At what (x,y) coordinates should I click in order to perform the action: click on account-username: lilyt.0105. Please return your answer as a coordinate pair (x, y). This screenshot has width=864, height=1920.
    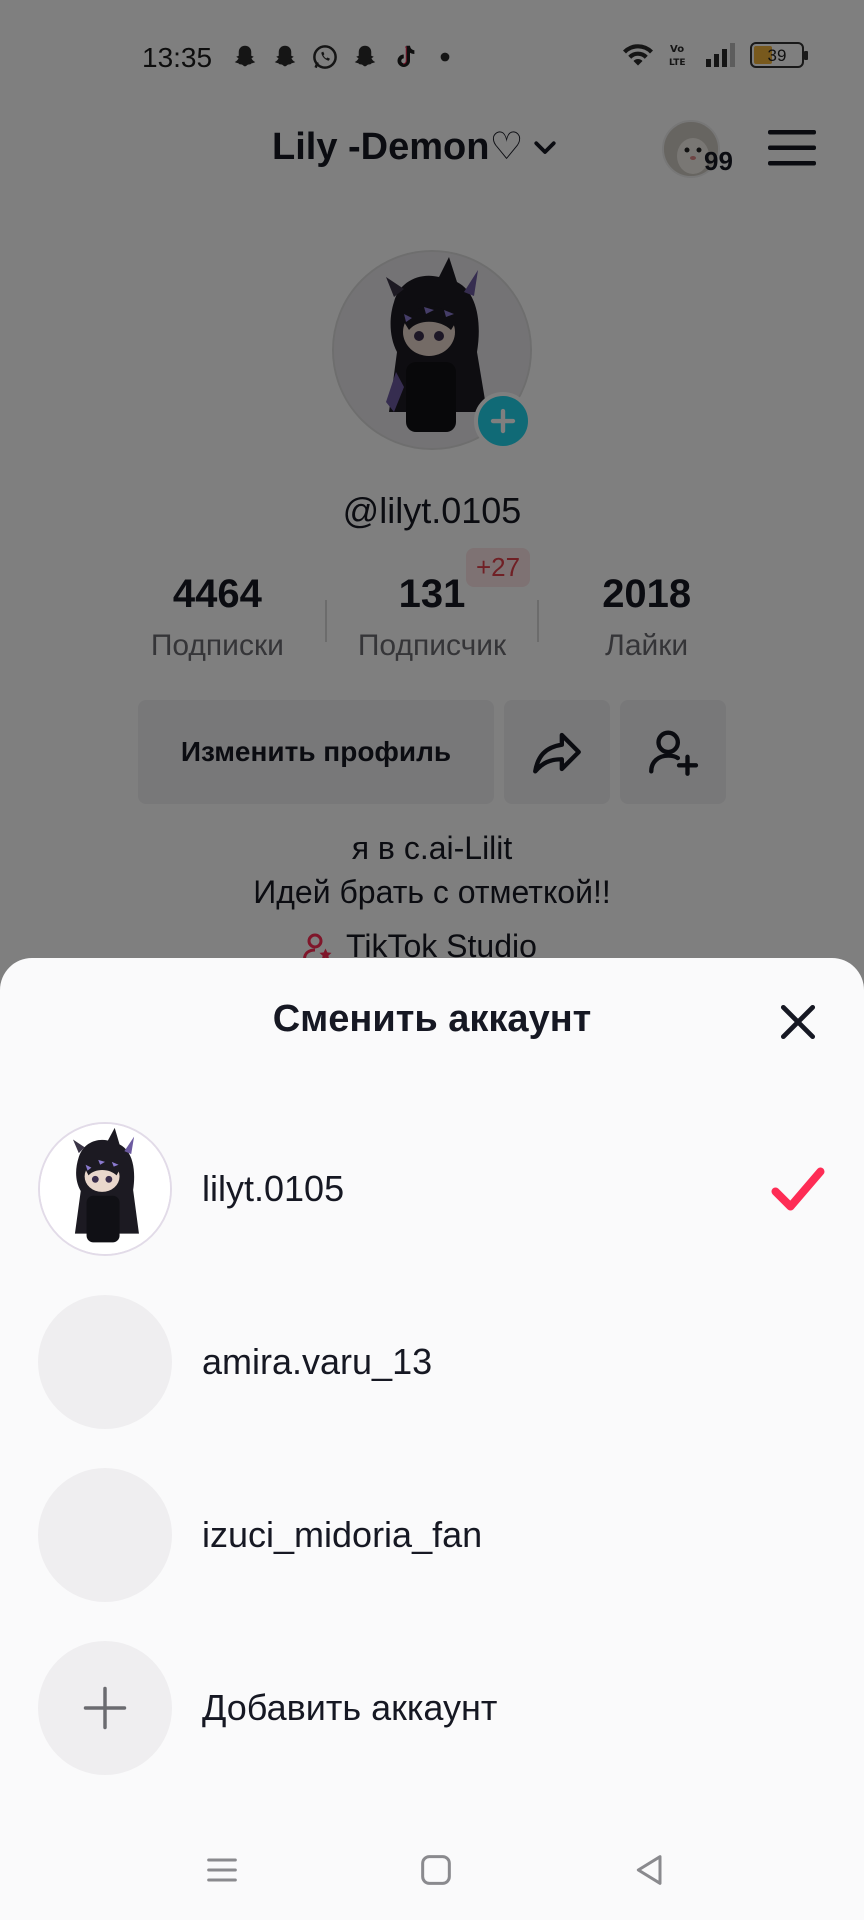
    Looking at the image, I should click on (273, 1188).